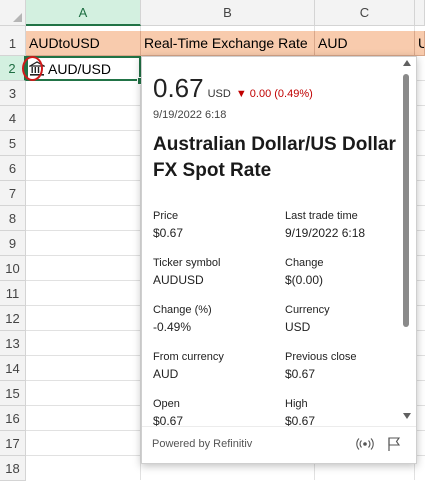  What do you see at coordinates (166, 216) in the screenshot?
I see `field-label: Price` at bounding box center [166, 216].